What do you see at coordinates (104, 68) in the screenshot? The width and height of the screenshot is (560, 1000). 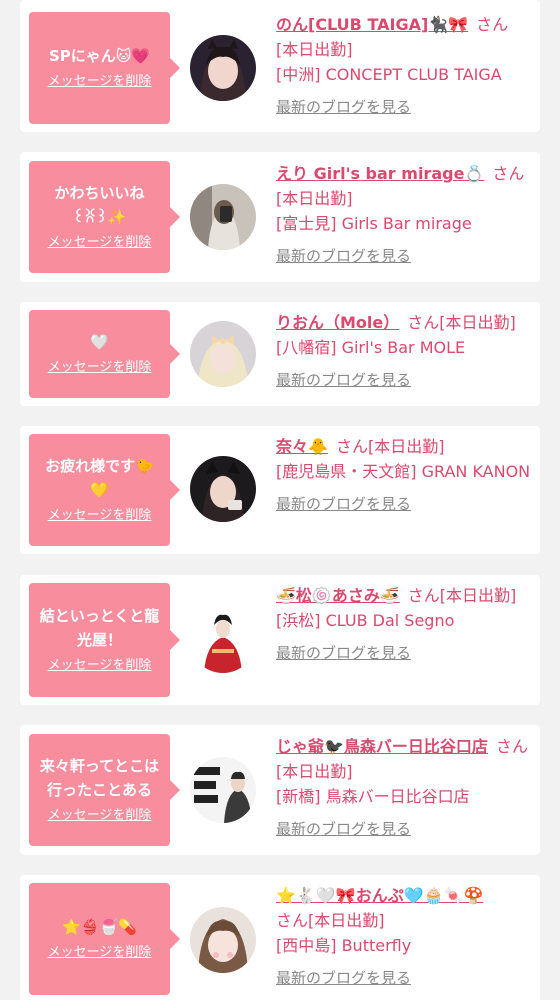 I see `message-bubble: SPにゃん🐱💗 メッセージを削除` at bounding box center [104, 68].